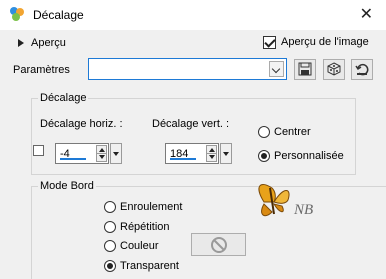 Image resolution: width=386 pixels, height=279 pixels. I want to click on title-bar: Décalage ✕, so click(193, 15).